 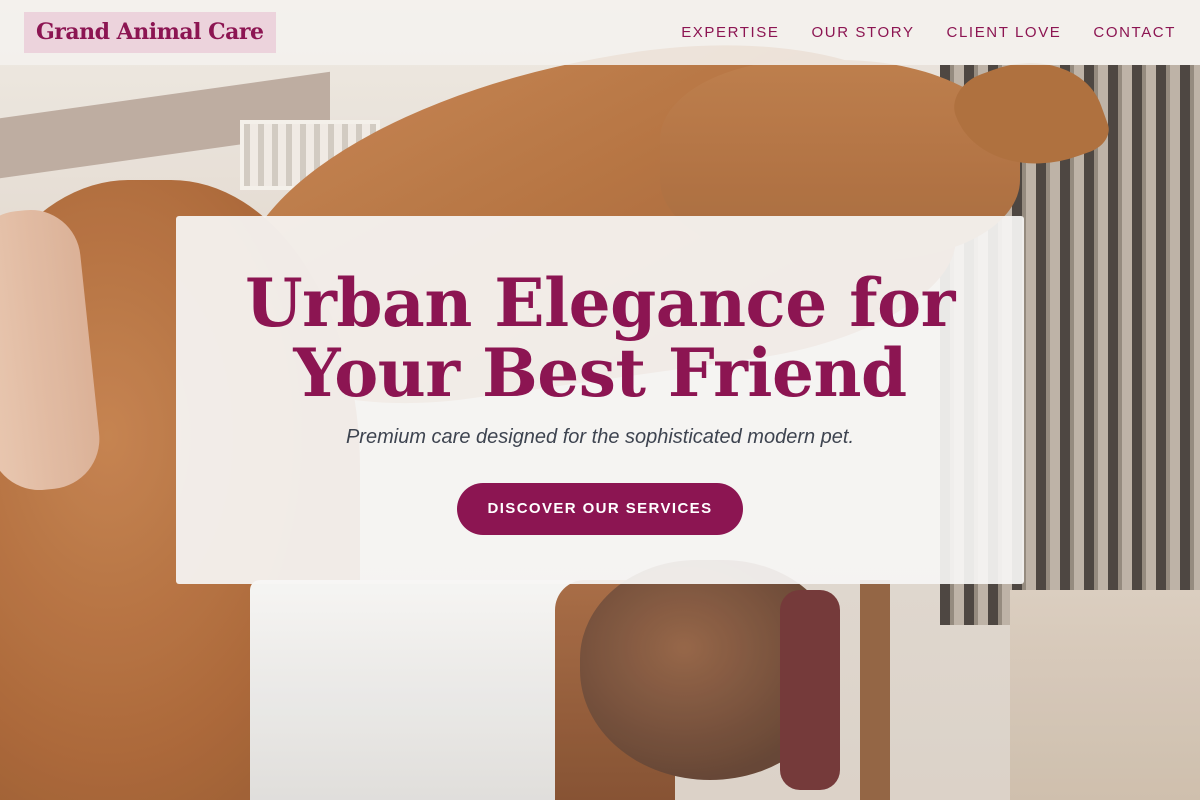 I want to click on hero-title: Urban Elegance for Your Best Friend, so click(x=600, y=338).